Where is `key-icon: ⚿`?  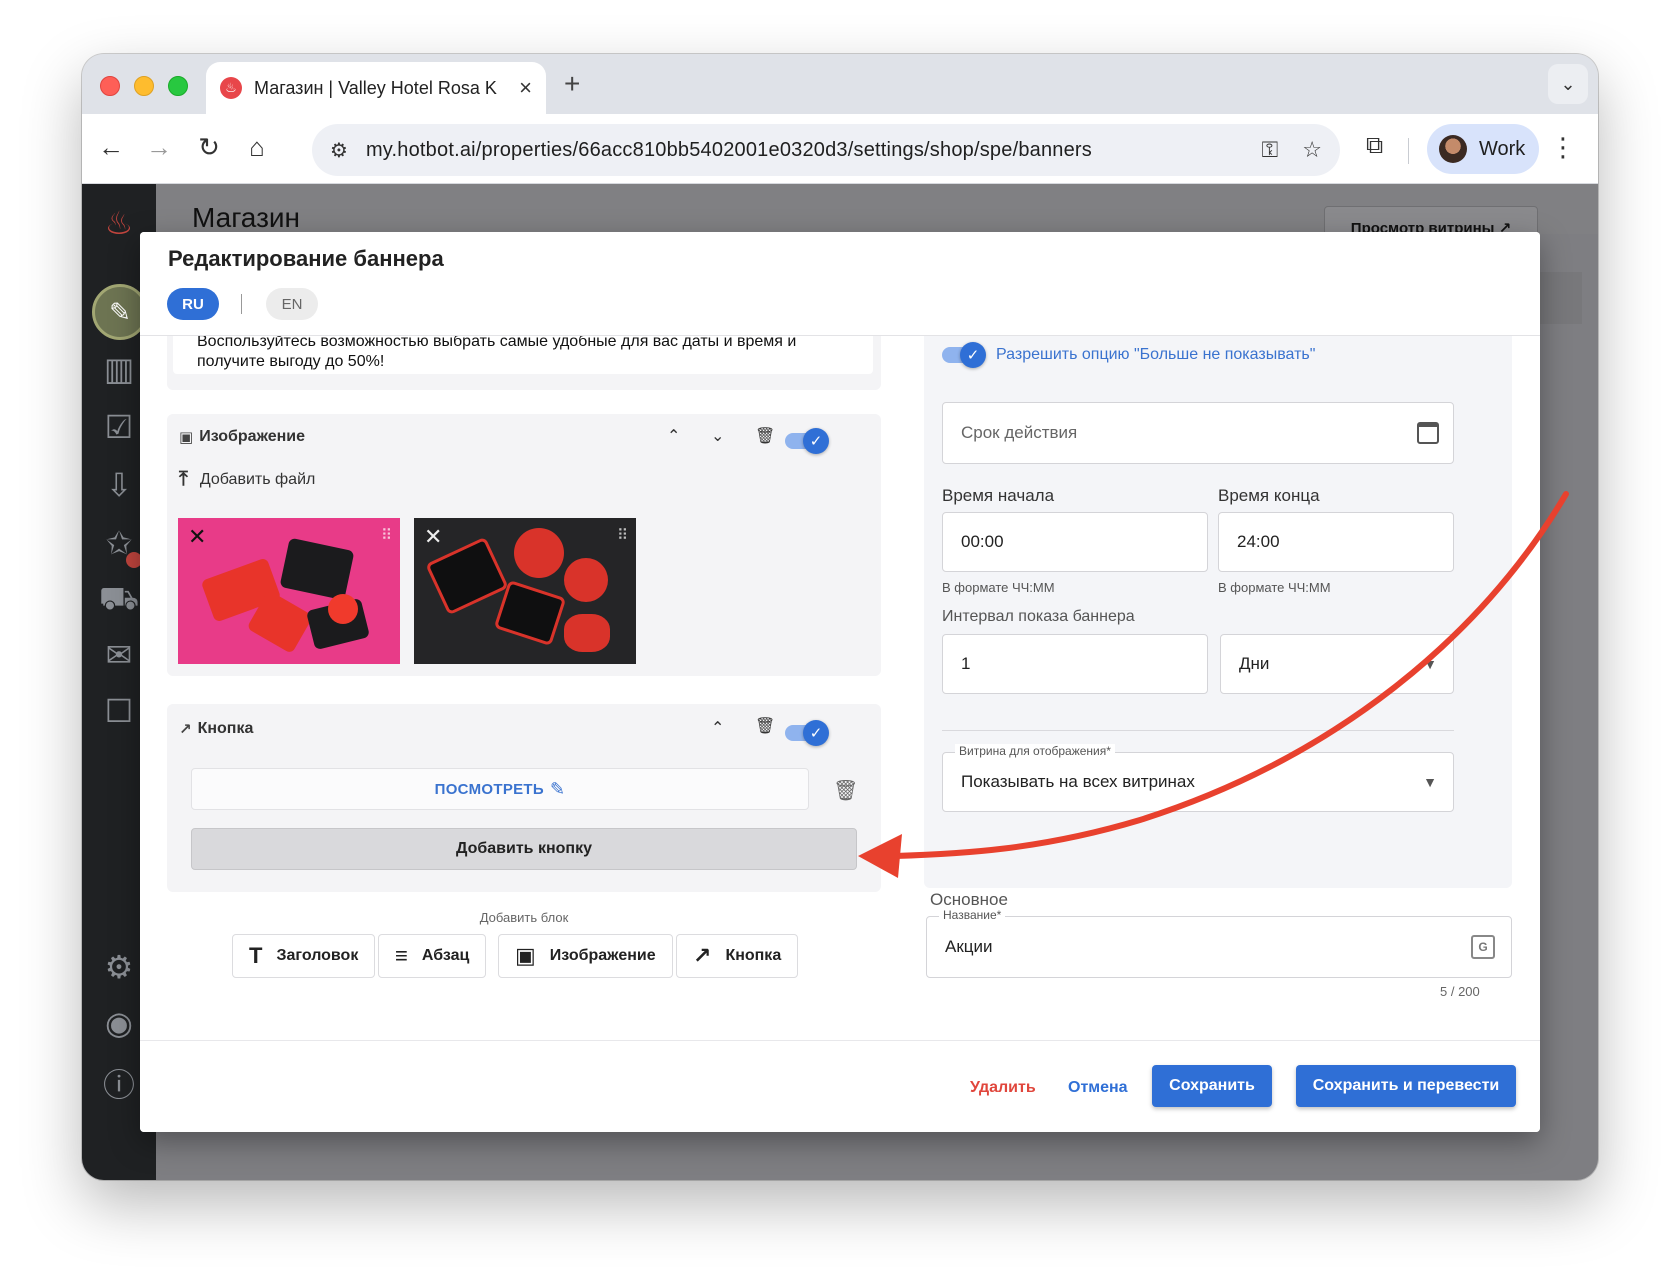 key-icon: ⚿ is located at coordinates (1270, 150).